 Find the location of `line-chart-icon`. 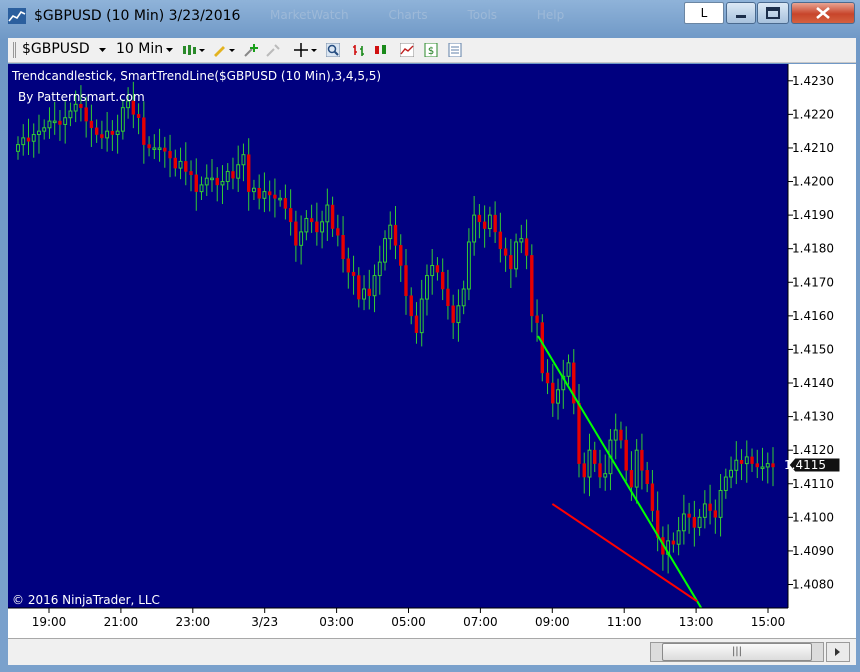

line-chart-icon is located at coordinates (407, 50).